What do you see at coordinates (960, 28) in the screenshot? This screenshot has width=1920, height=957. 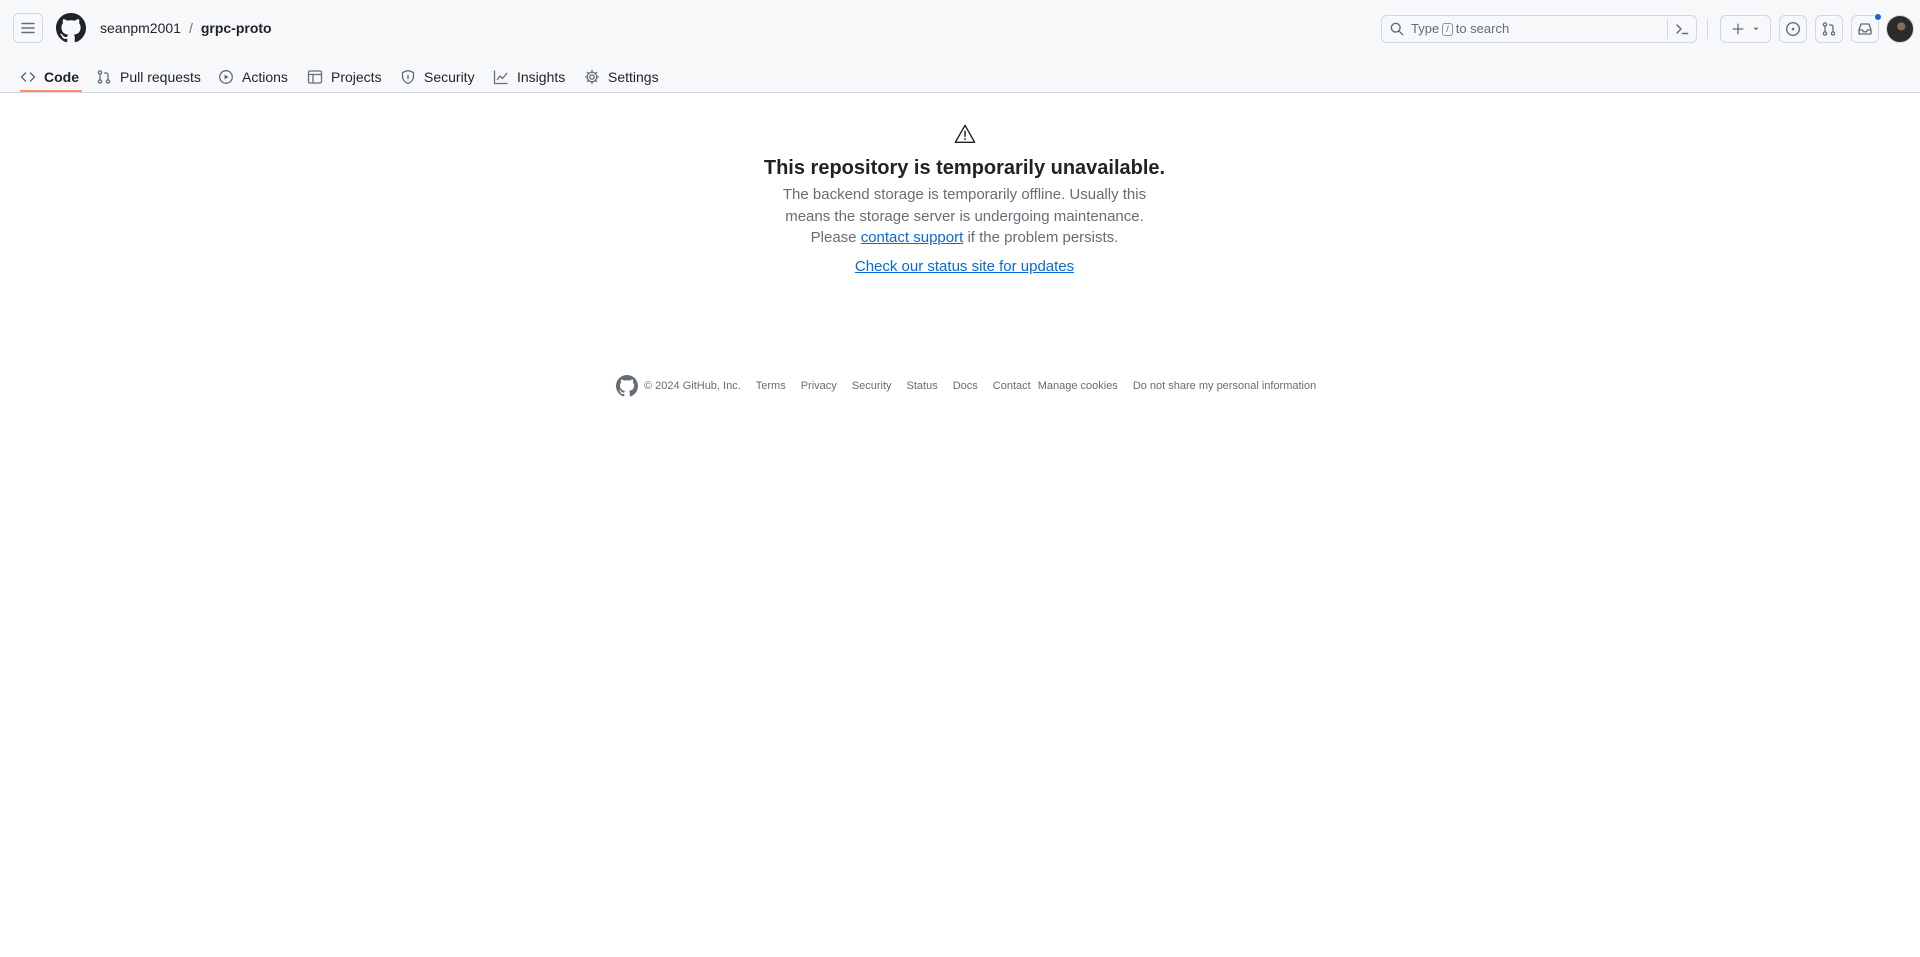 I see `top-bar: seanpm2001 / grpc-proto Type / to search` at bounding box center [960, 28].